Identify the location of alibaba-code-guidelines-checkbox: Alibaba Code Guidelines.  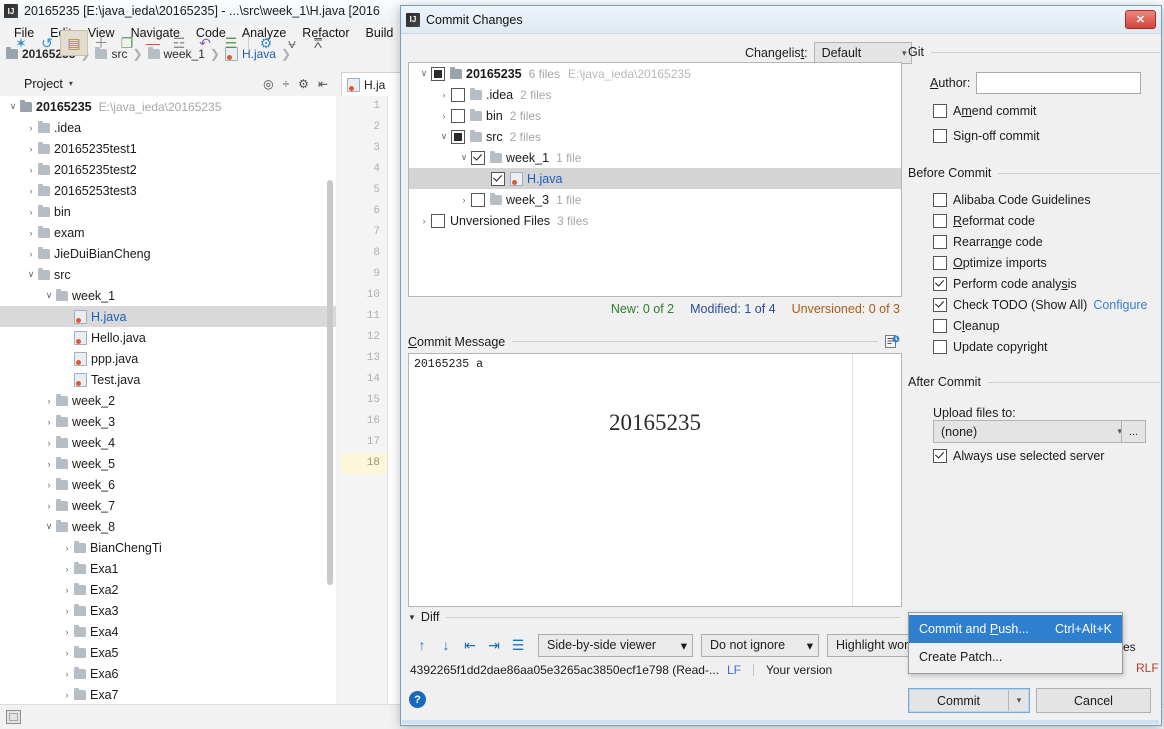
(1012, 200).